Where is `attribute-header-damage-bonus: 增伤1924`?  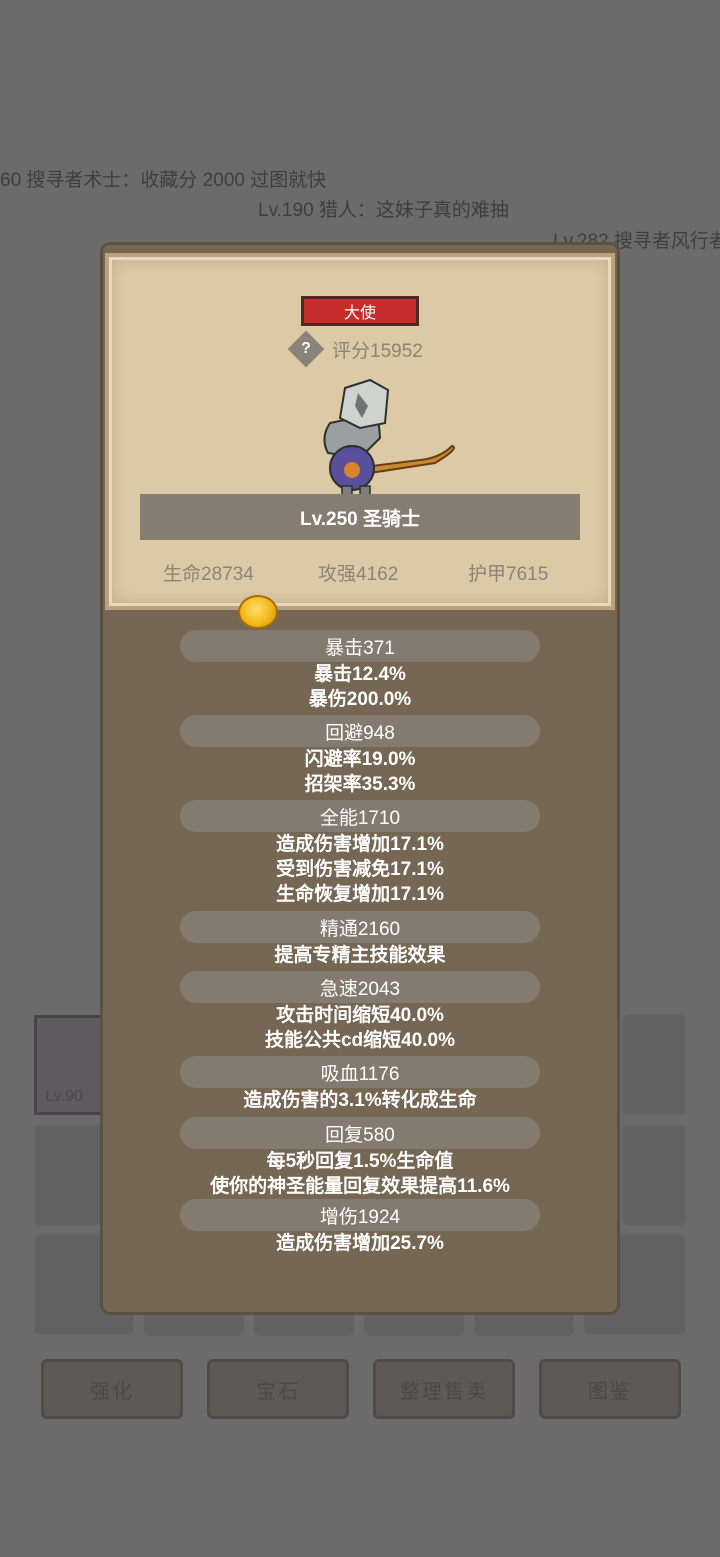 attribute-header-damage-bonus: 增伤1924 is located at coordinates (360, 1215).